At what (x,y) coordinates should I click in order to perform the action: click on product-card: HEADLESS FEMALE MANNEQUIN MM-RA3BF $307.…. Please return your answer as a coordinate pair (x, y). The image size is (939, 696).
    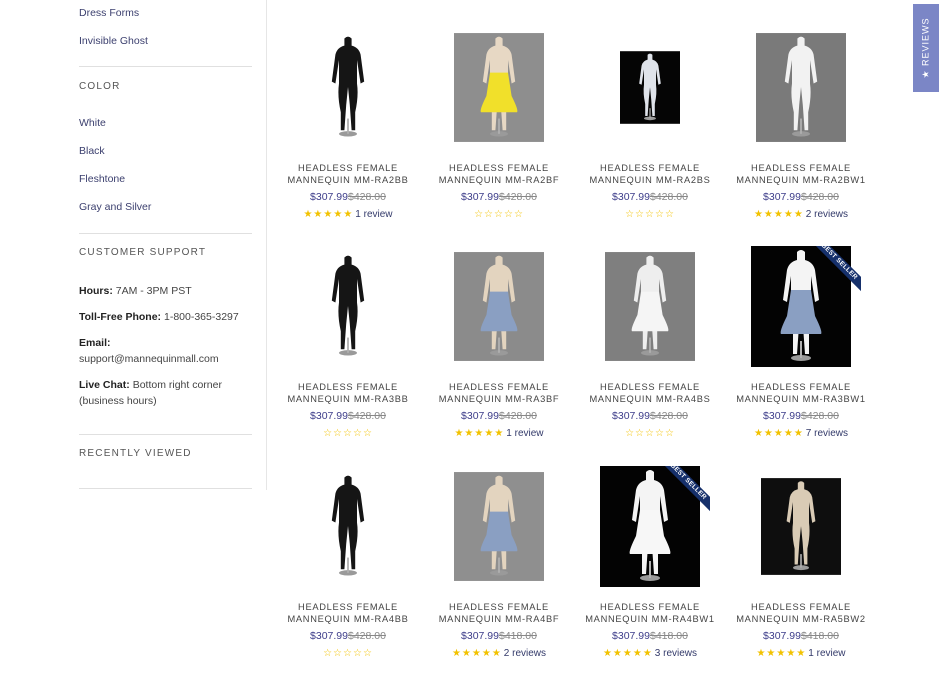
    Looking at the image, I should click on (499, 343).